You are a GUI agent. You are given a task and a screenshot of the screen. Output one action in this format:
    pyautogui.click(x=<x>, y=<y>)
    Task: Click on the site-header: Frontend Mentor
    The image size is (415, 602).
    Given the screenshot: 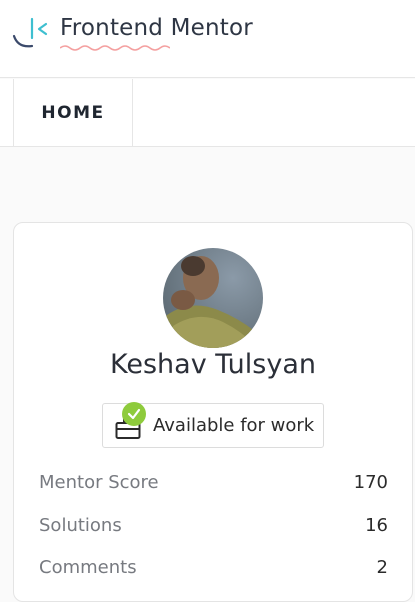 What is the action you would take?
    pyautogui.click(x=207, y=39)
    